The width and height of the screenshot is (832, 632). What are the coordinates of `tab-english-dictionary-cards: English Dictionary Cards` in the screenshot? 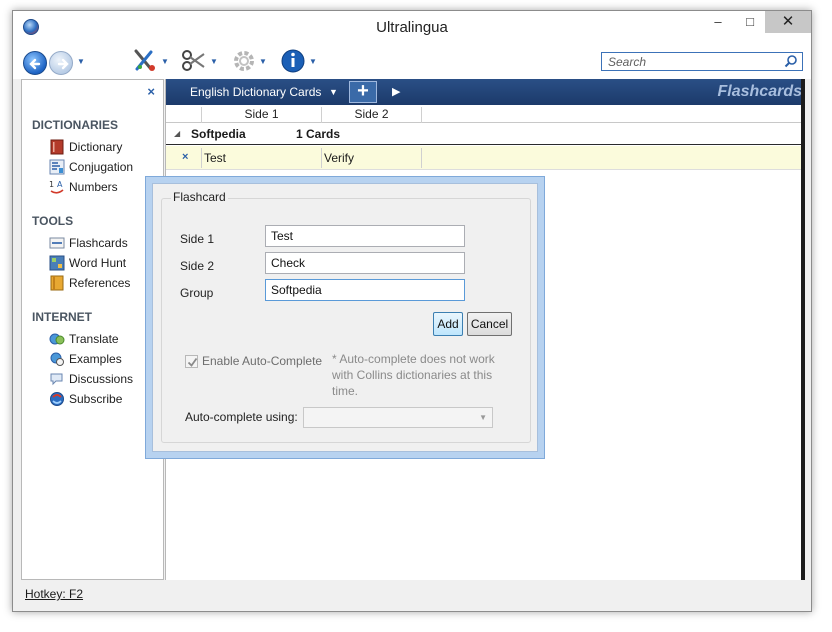 It's located at (255, 92).